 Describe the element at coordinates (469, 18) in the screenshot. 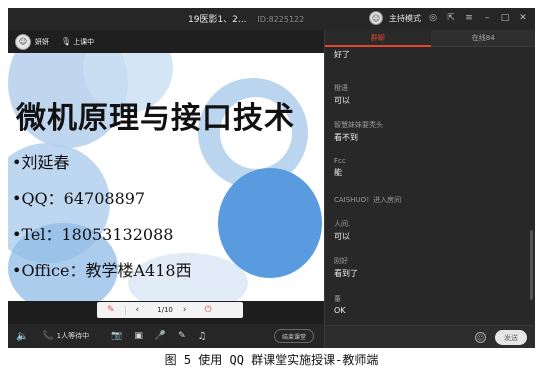

I see `menu-icon: ≡` at that location.